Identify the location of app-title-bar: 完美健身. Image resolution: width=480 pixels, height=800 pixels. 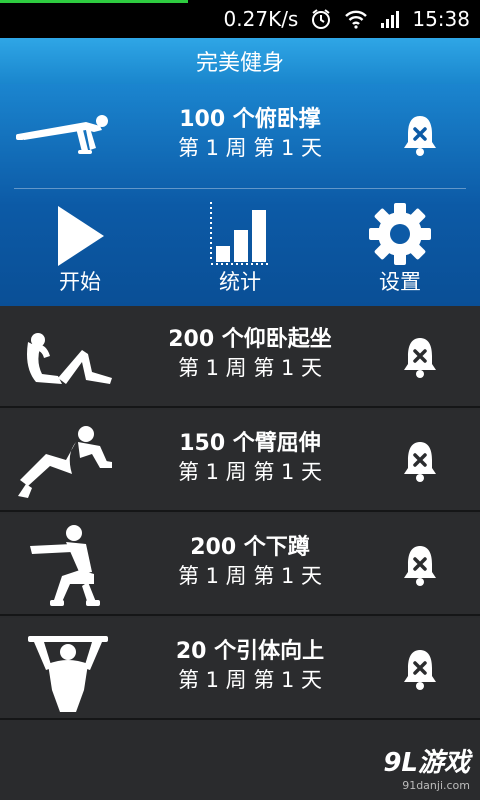
(240, 61).